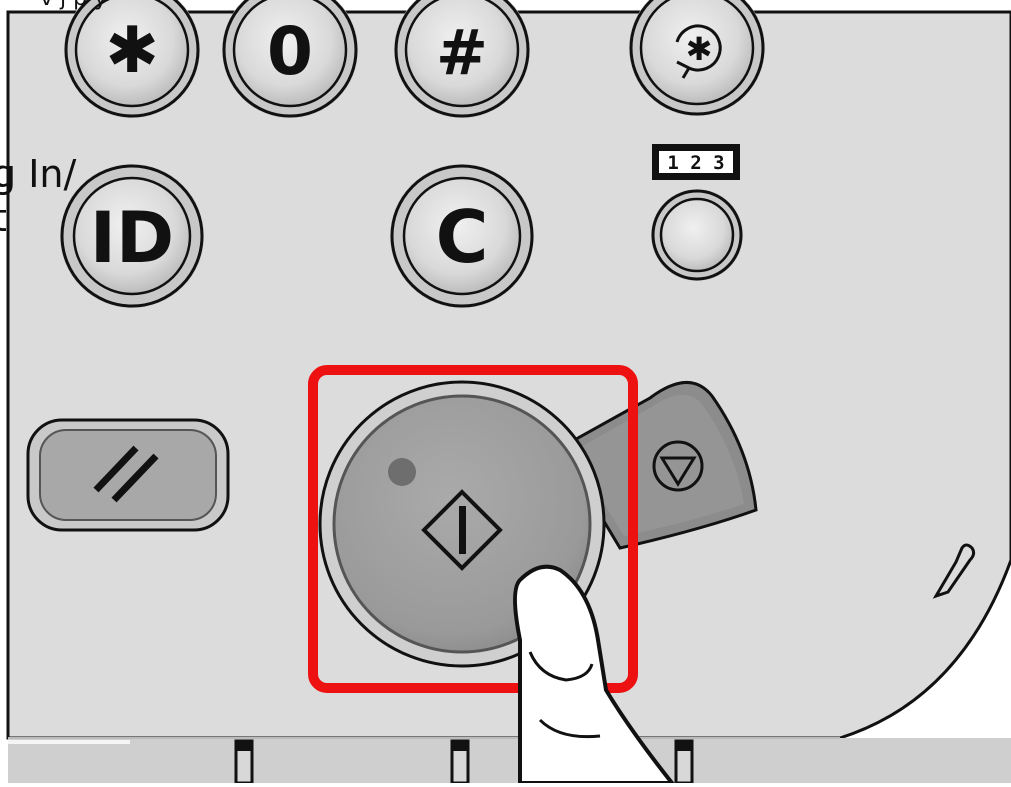  I want to click on id-key: ID, so click(132, 236).